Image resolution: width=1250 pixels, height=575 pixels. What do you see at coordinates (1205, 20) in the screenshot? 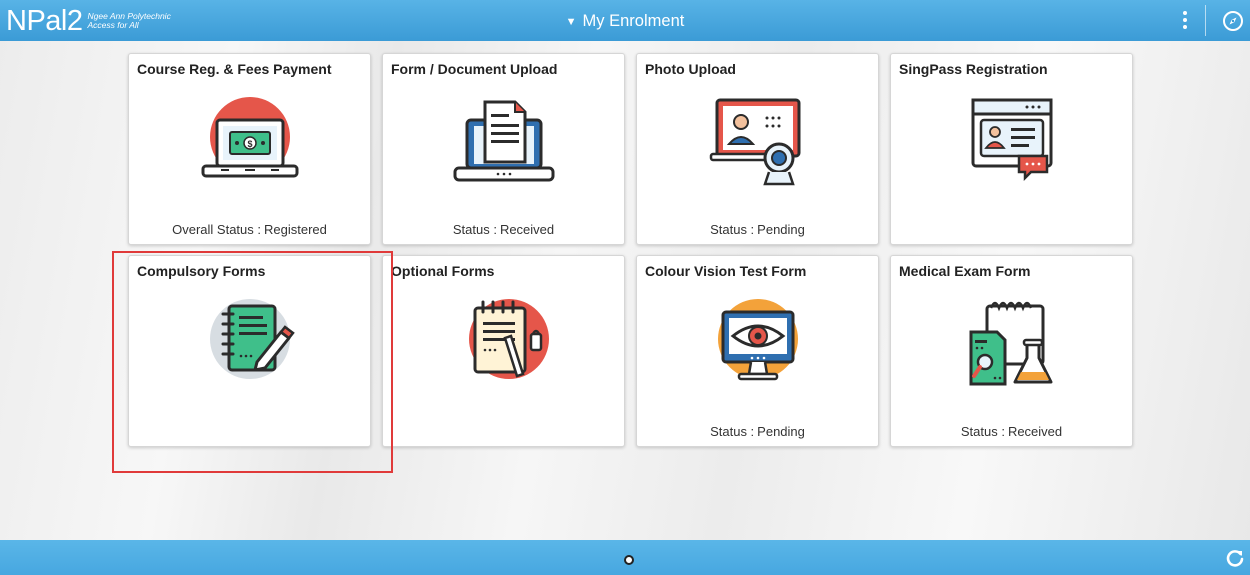
I see `header-divider` at bounding box center [1205, 20].